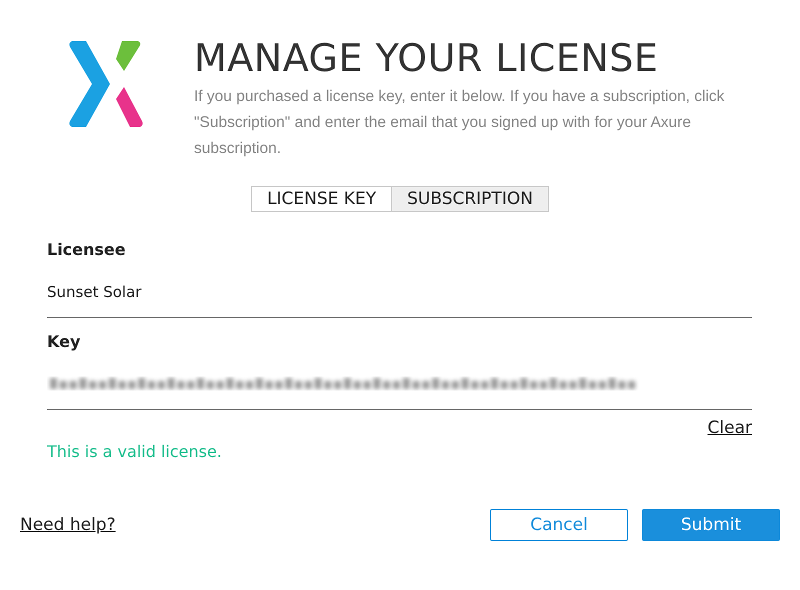 This screenshot has height=590, width=800. I want to click on tab: SUBSCRIPTION, so click(470, 199).